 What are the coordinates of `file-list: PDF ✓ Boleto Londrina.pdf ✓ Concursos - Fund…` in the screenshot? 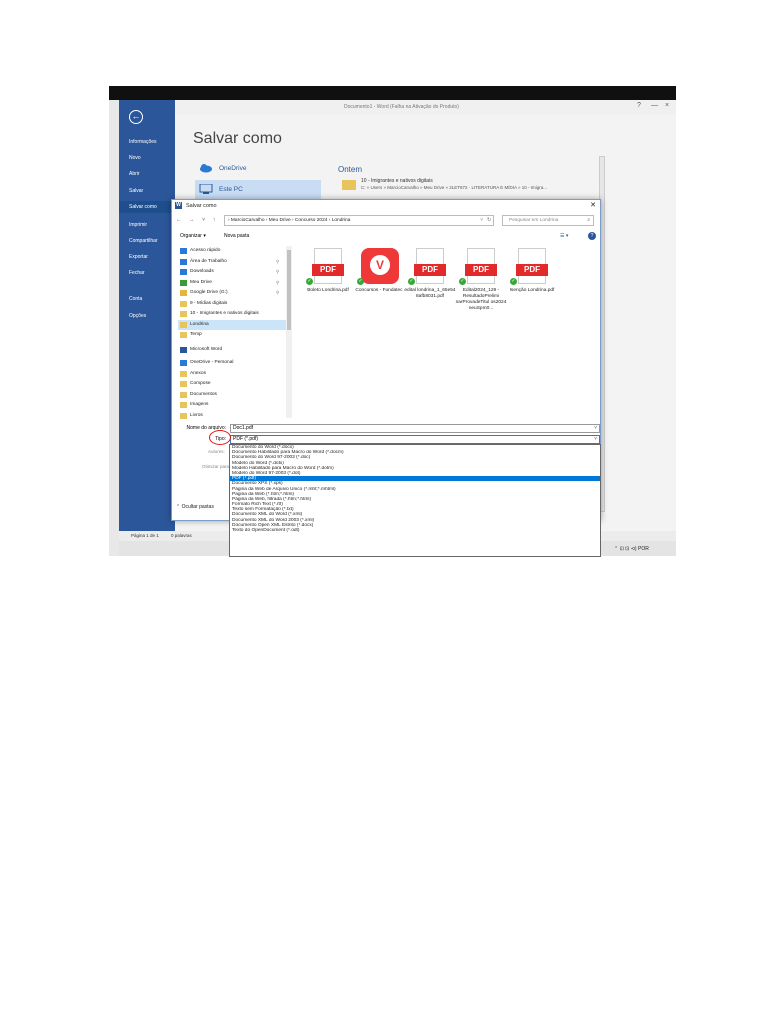 It's located at (450, 331).